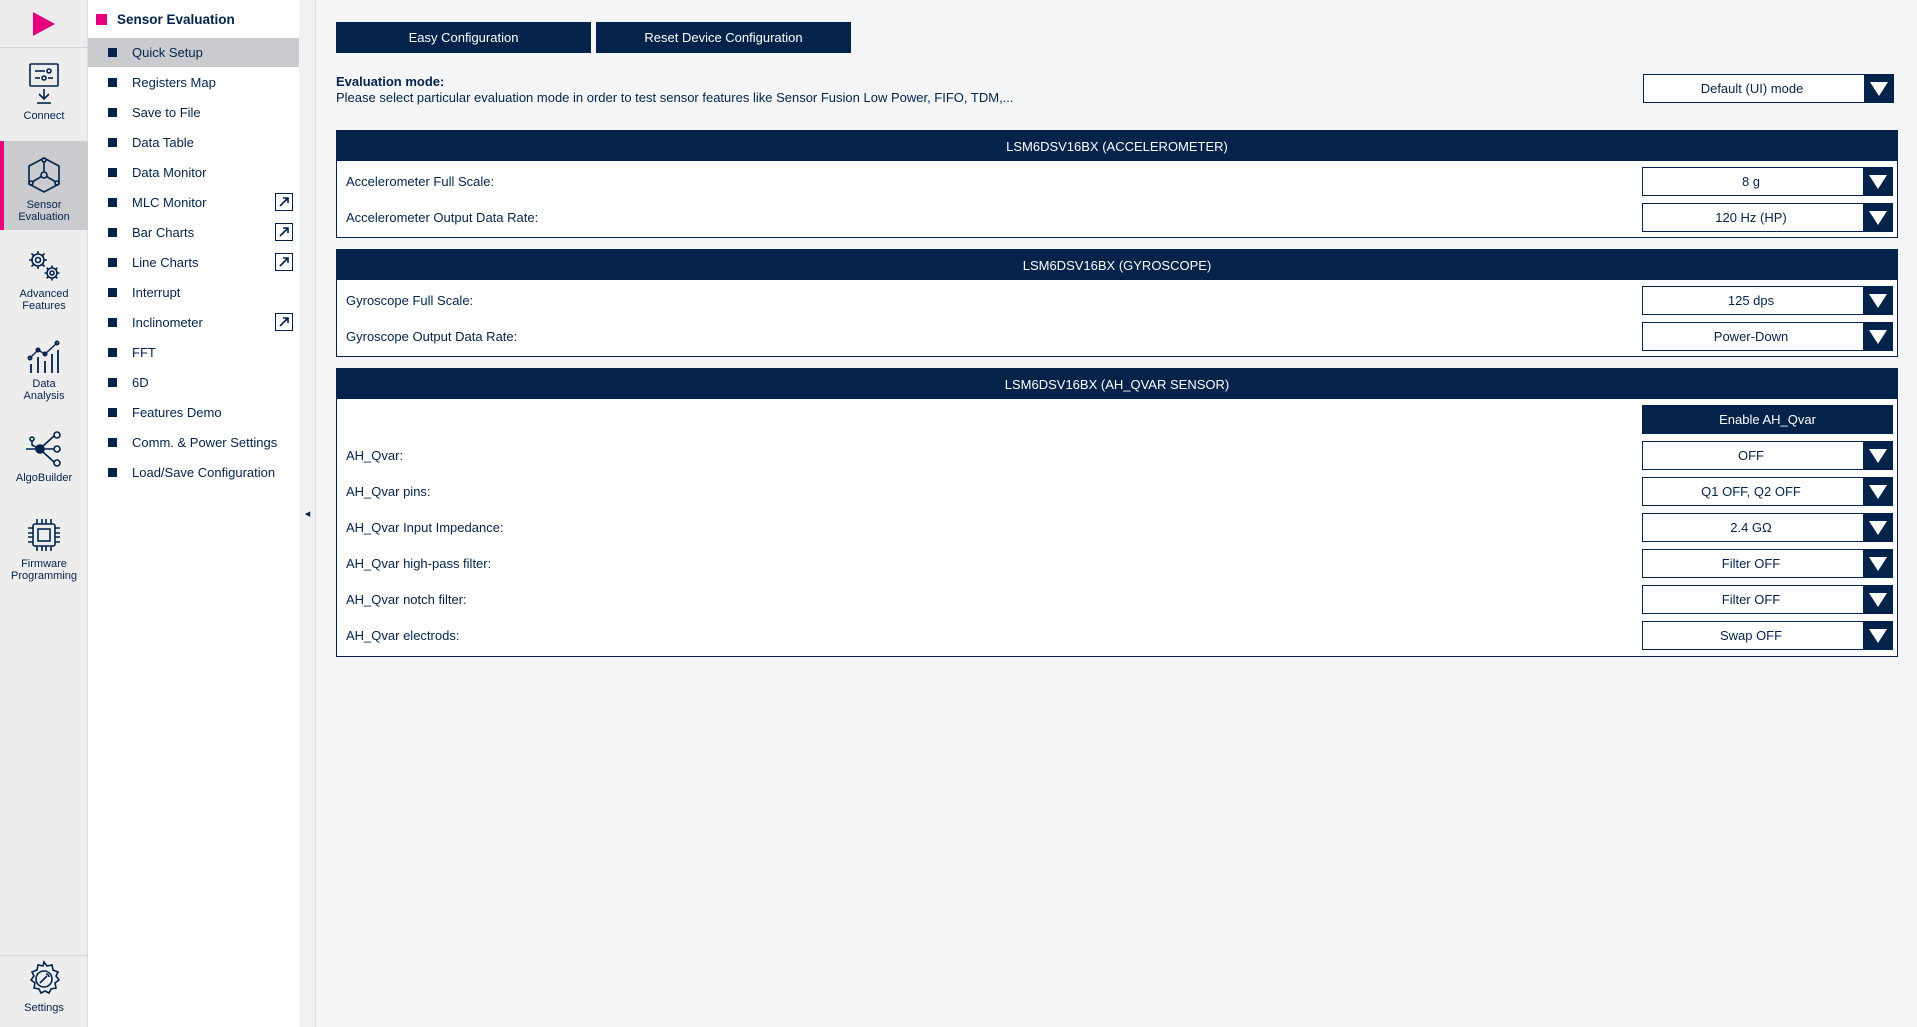  What do you see at coordinates (1117, 564) in the screenshot?
I see `ah-qvar-high-pass-filter-row: AH_Qvar high-pass filter: Filter OFF` at bounding box center [1117, 564].